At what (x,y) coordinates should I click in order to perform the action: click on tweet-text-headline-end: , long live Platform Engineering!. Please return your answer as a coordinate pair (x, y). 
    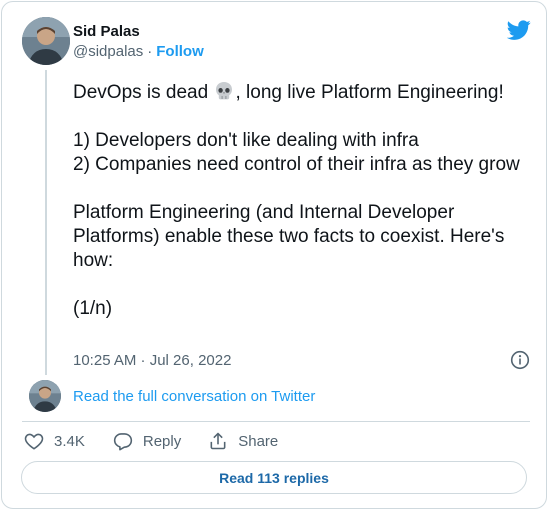
    Looking at the image, I should click on (369, 92).